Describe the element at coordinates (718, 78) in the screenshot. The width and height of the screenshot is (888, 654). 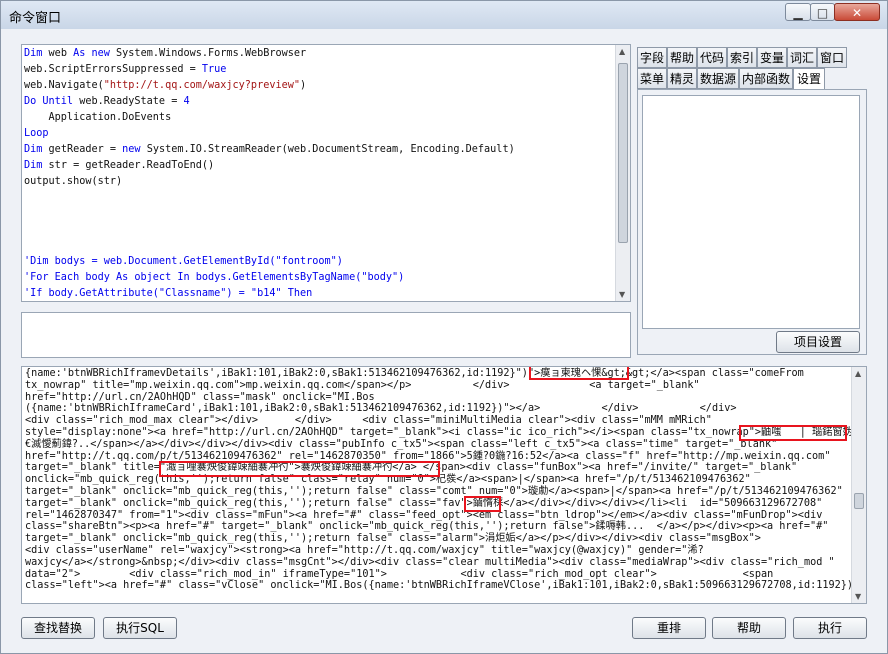
I see `tab-datasource: 数据源` at that location.